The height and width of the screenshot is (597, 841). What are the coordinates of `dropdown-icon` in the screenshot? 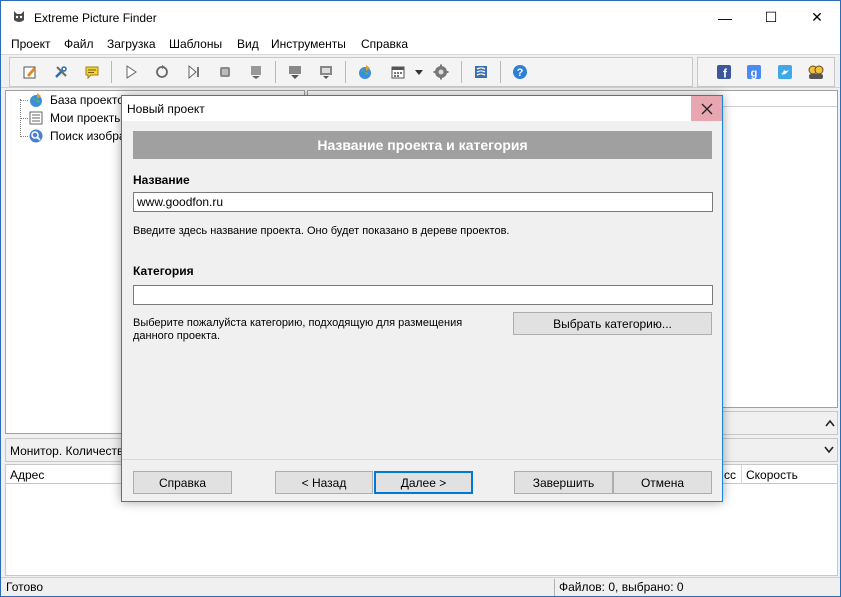 It's located at (419, 72).